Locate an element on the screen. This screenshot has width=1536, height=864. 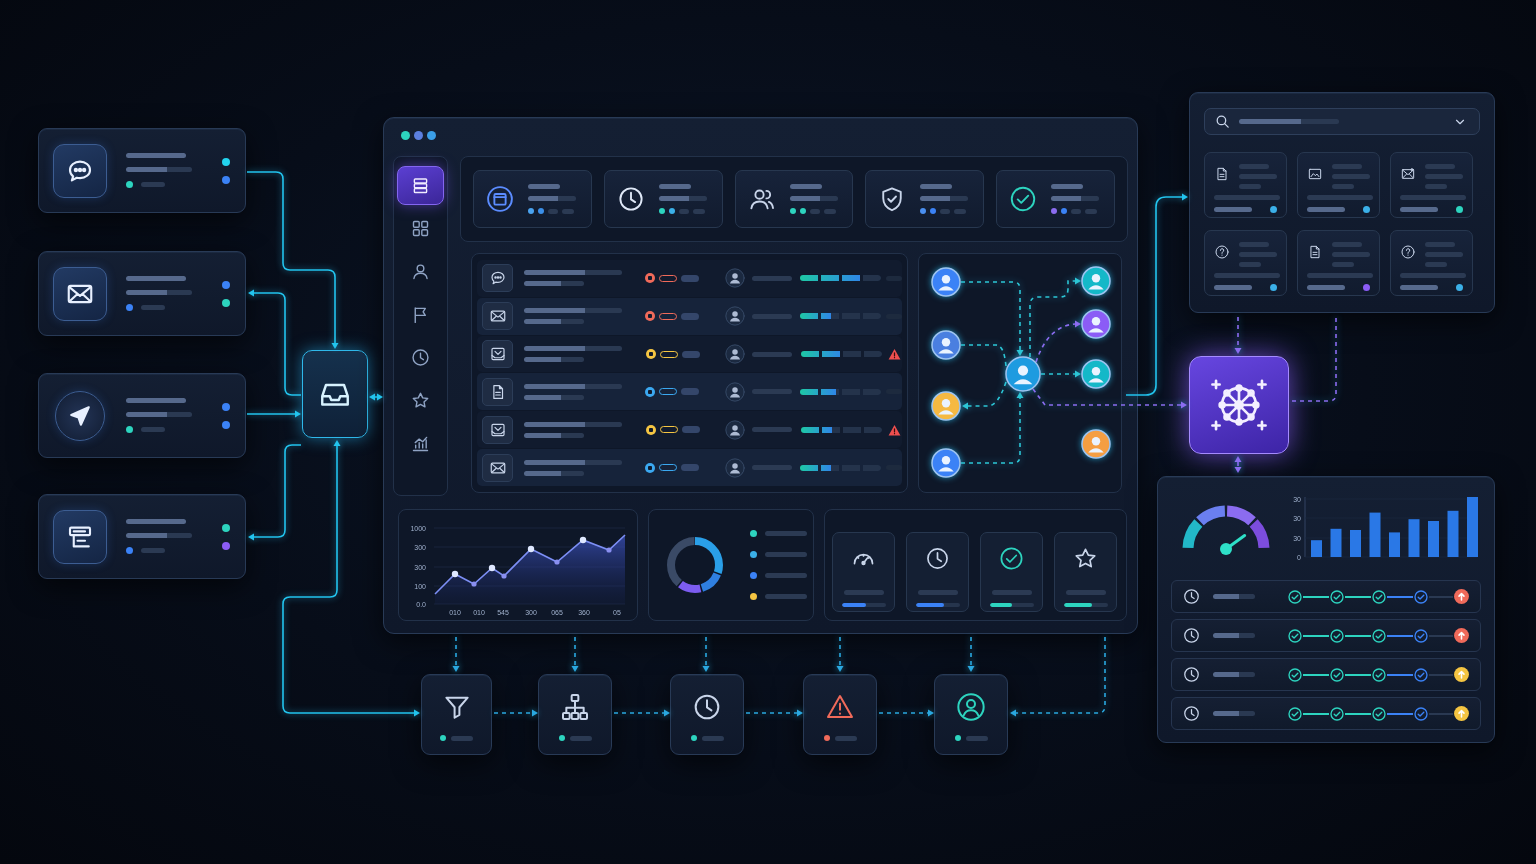
search-field is located at coordinates (1342, 121).